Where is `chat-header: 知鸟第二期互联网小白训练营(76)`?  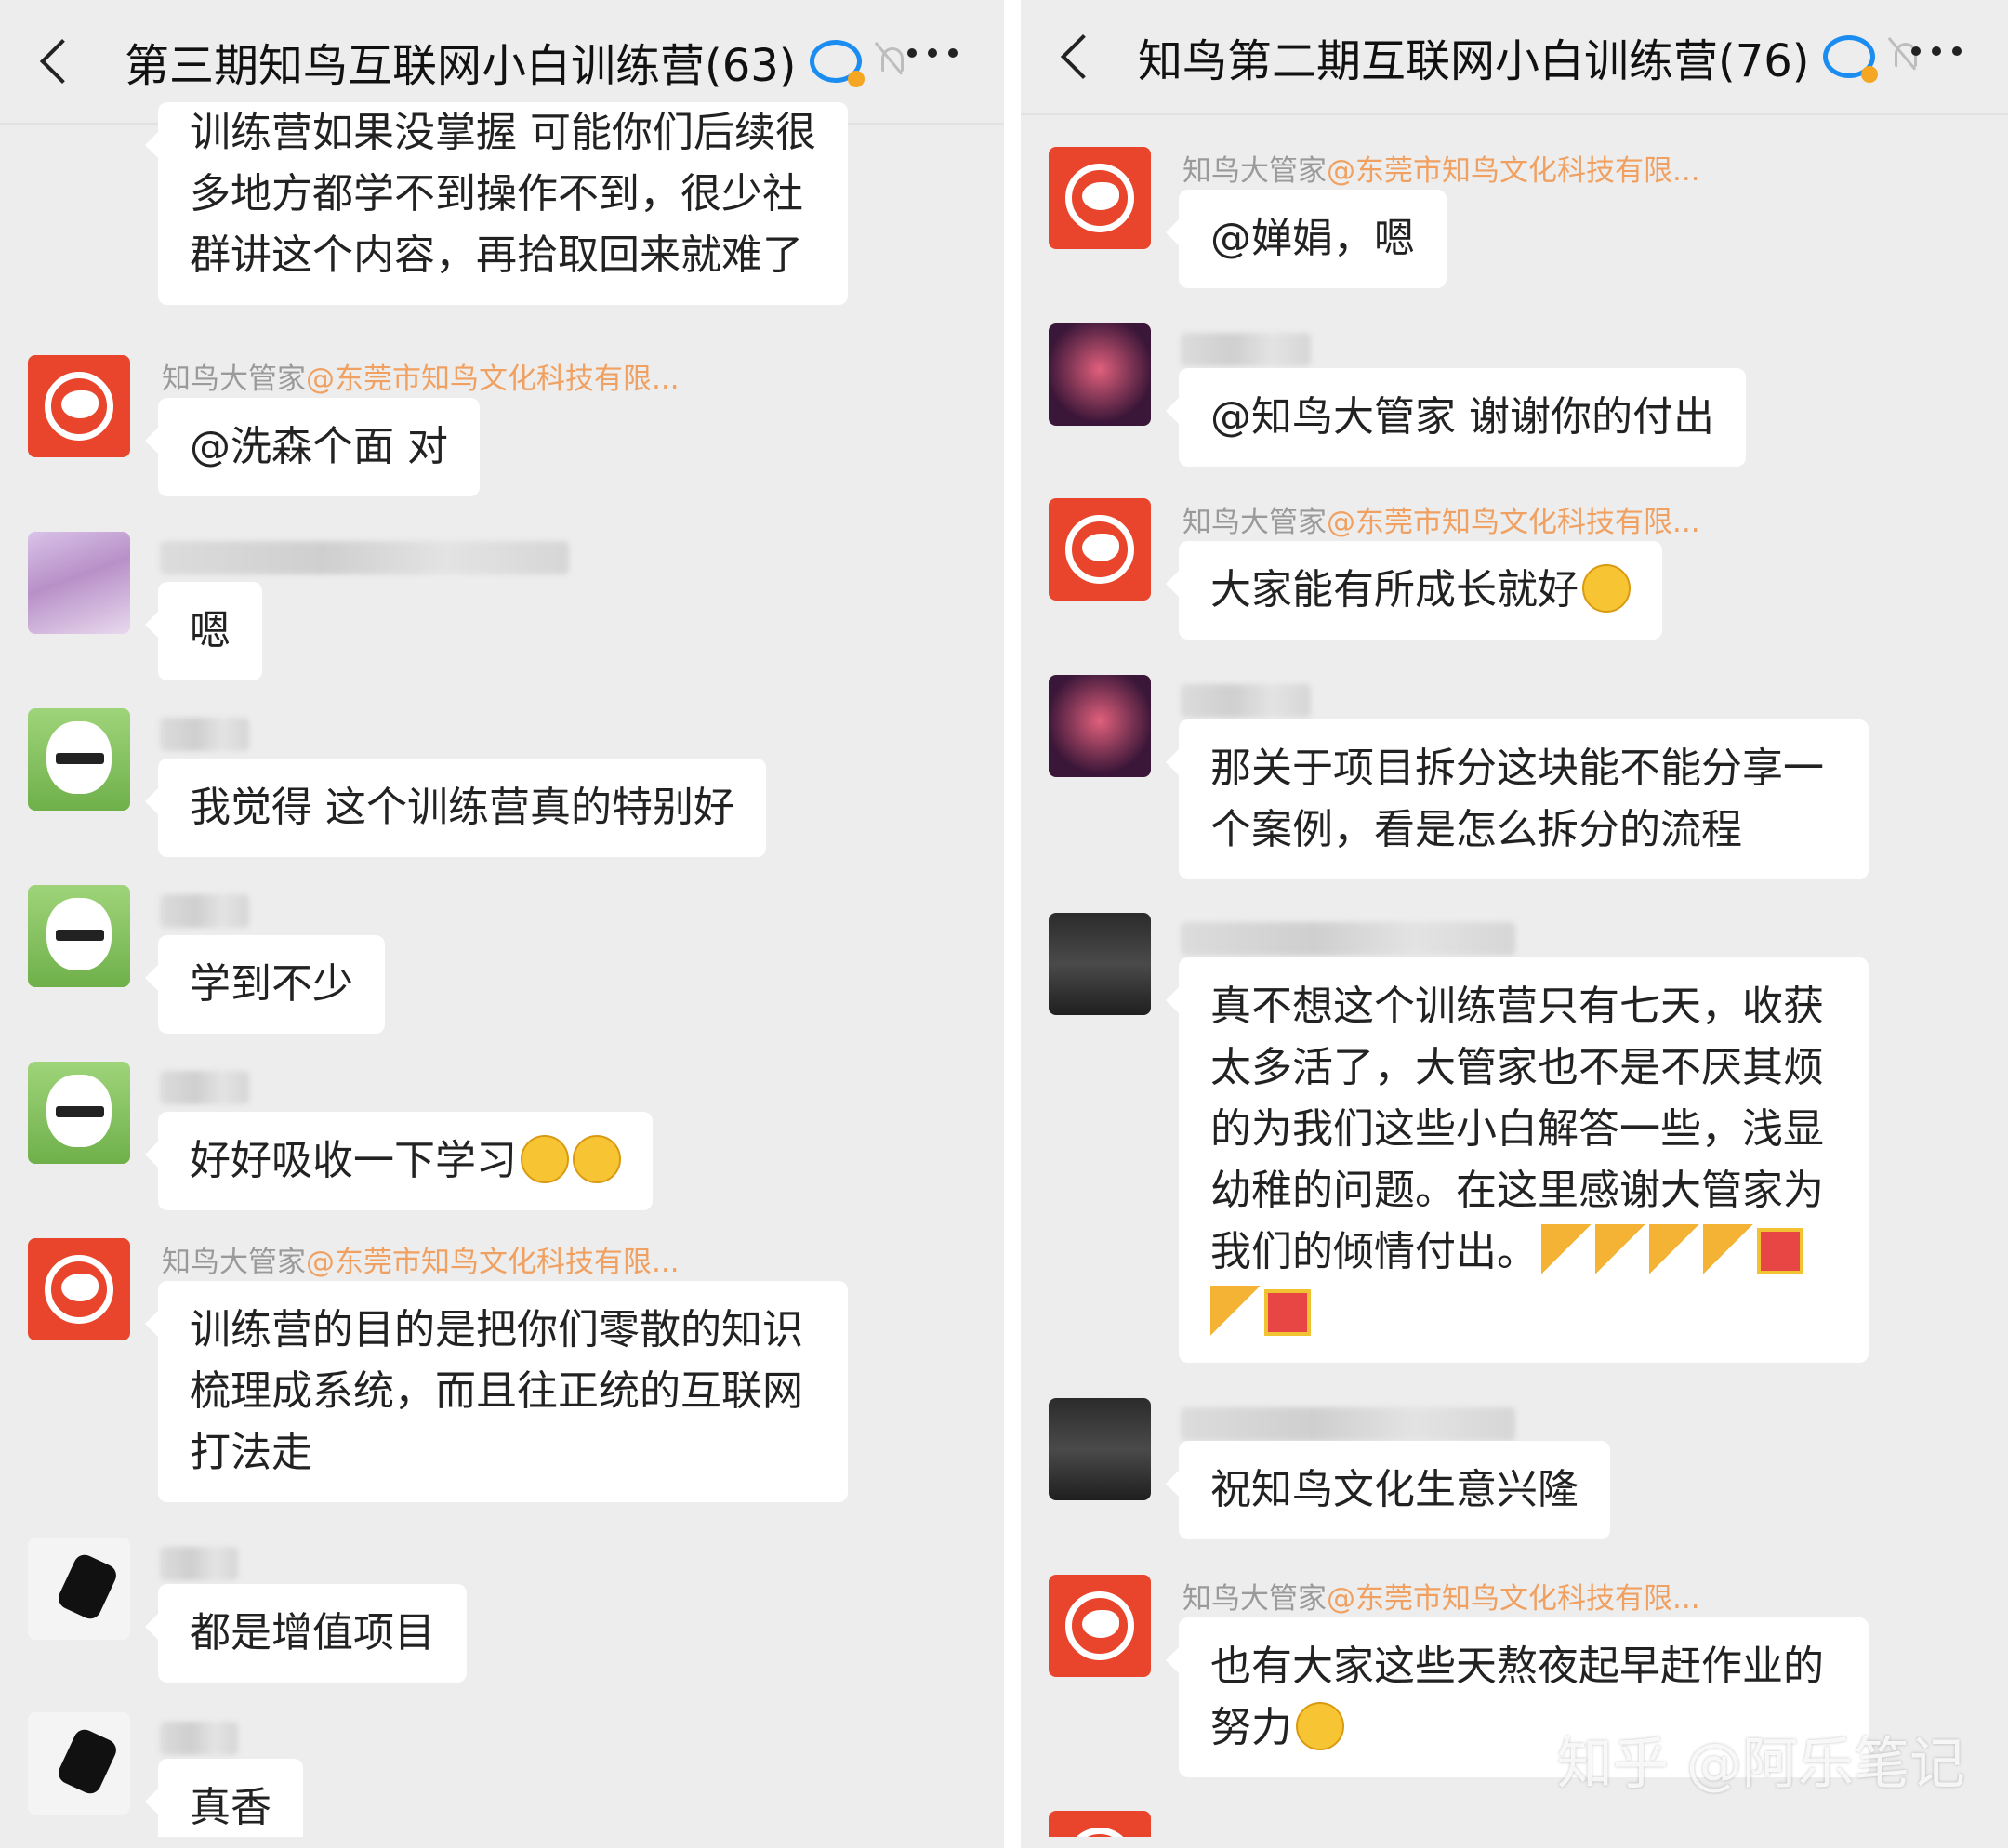 chat-header: 知鸟第二期互联网小白训练营(76) is located at coordinates (1514, 57).